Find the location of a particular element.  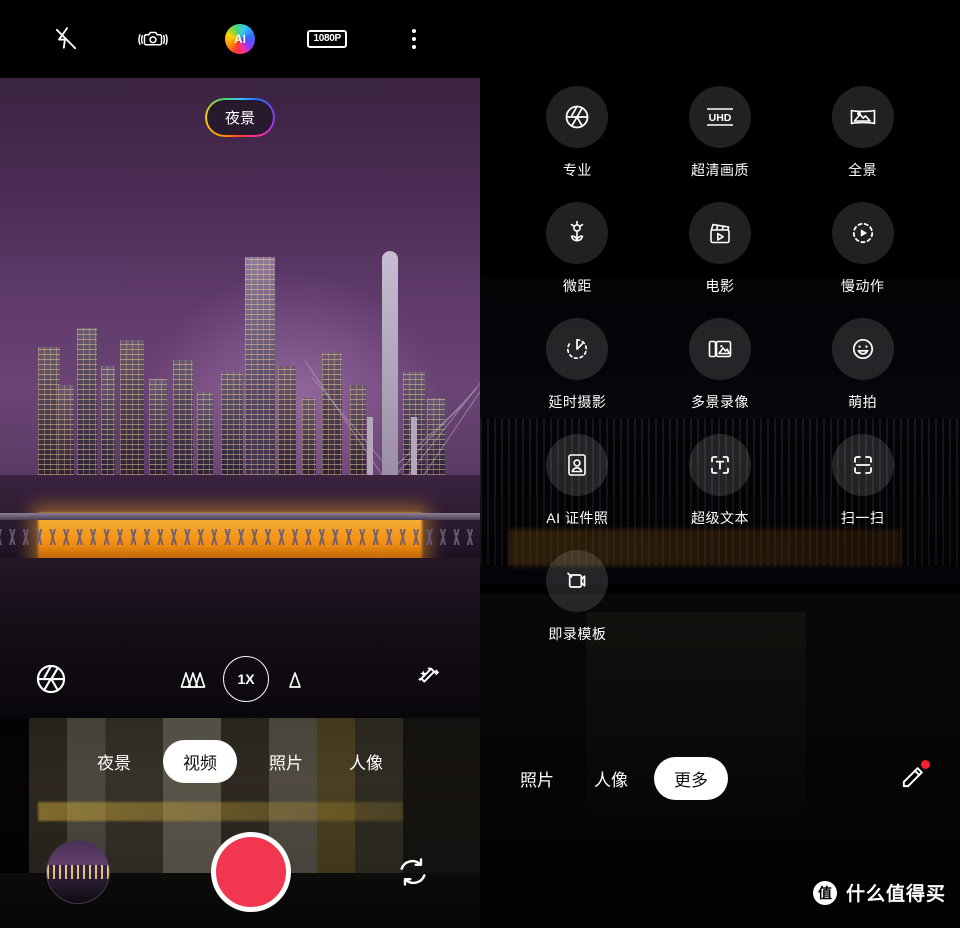

zoom-controls: 1X is located at coordinates (241, 679).